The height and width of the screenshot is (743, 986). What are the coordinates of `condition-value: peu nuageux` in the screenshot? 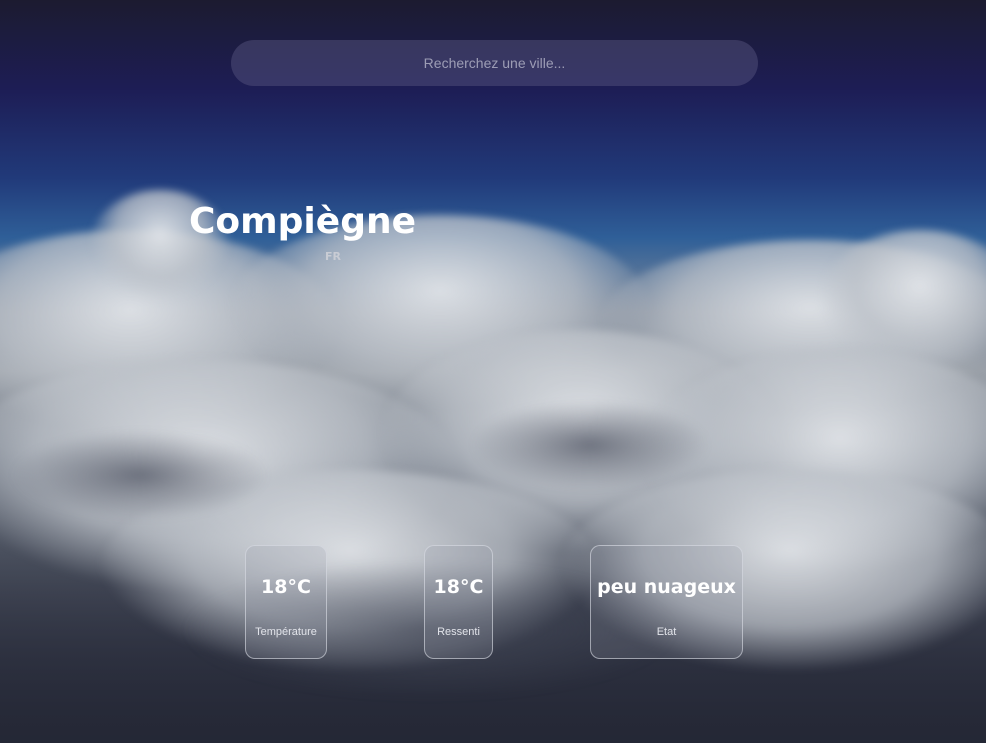 It's located at (666, 587).